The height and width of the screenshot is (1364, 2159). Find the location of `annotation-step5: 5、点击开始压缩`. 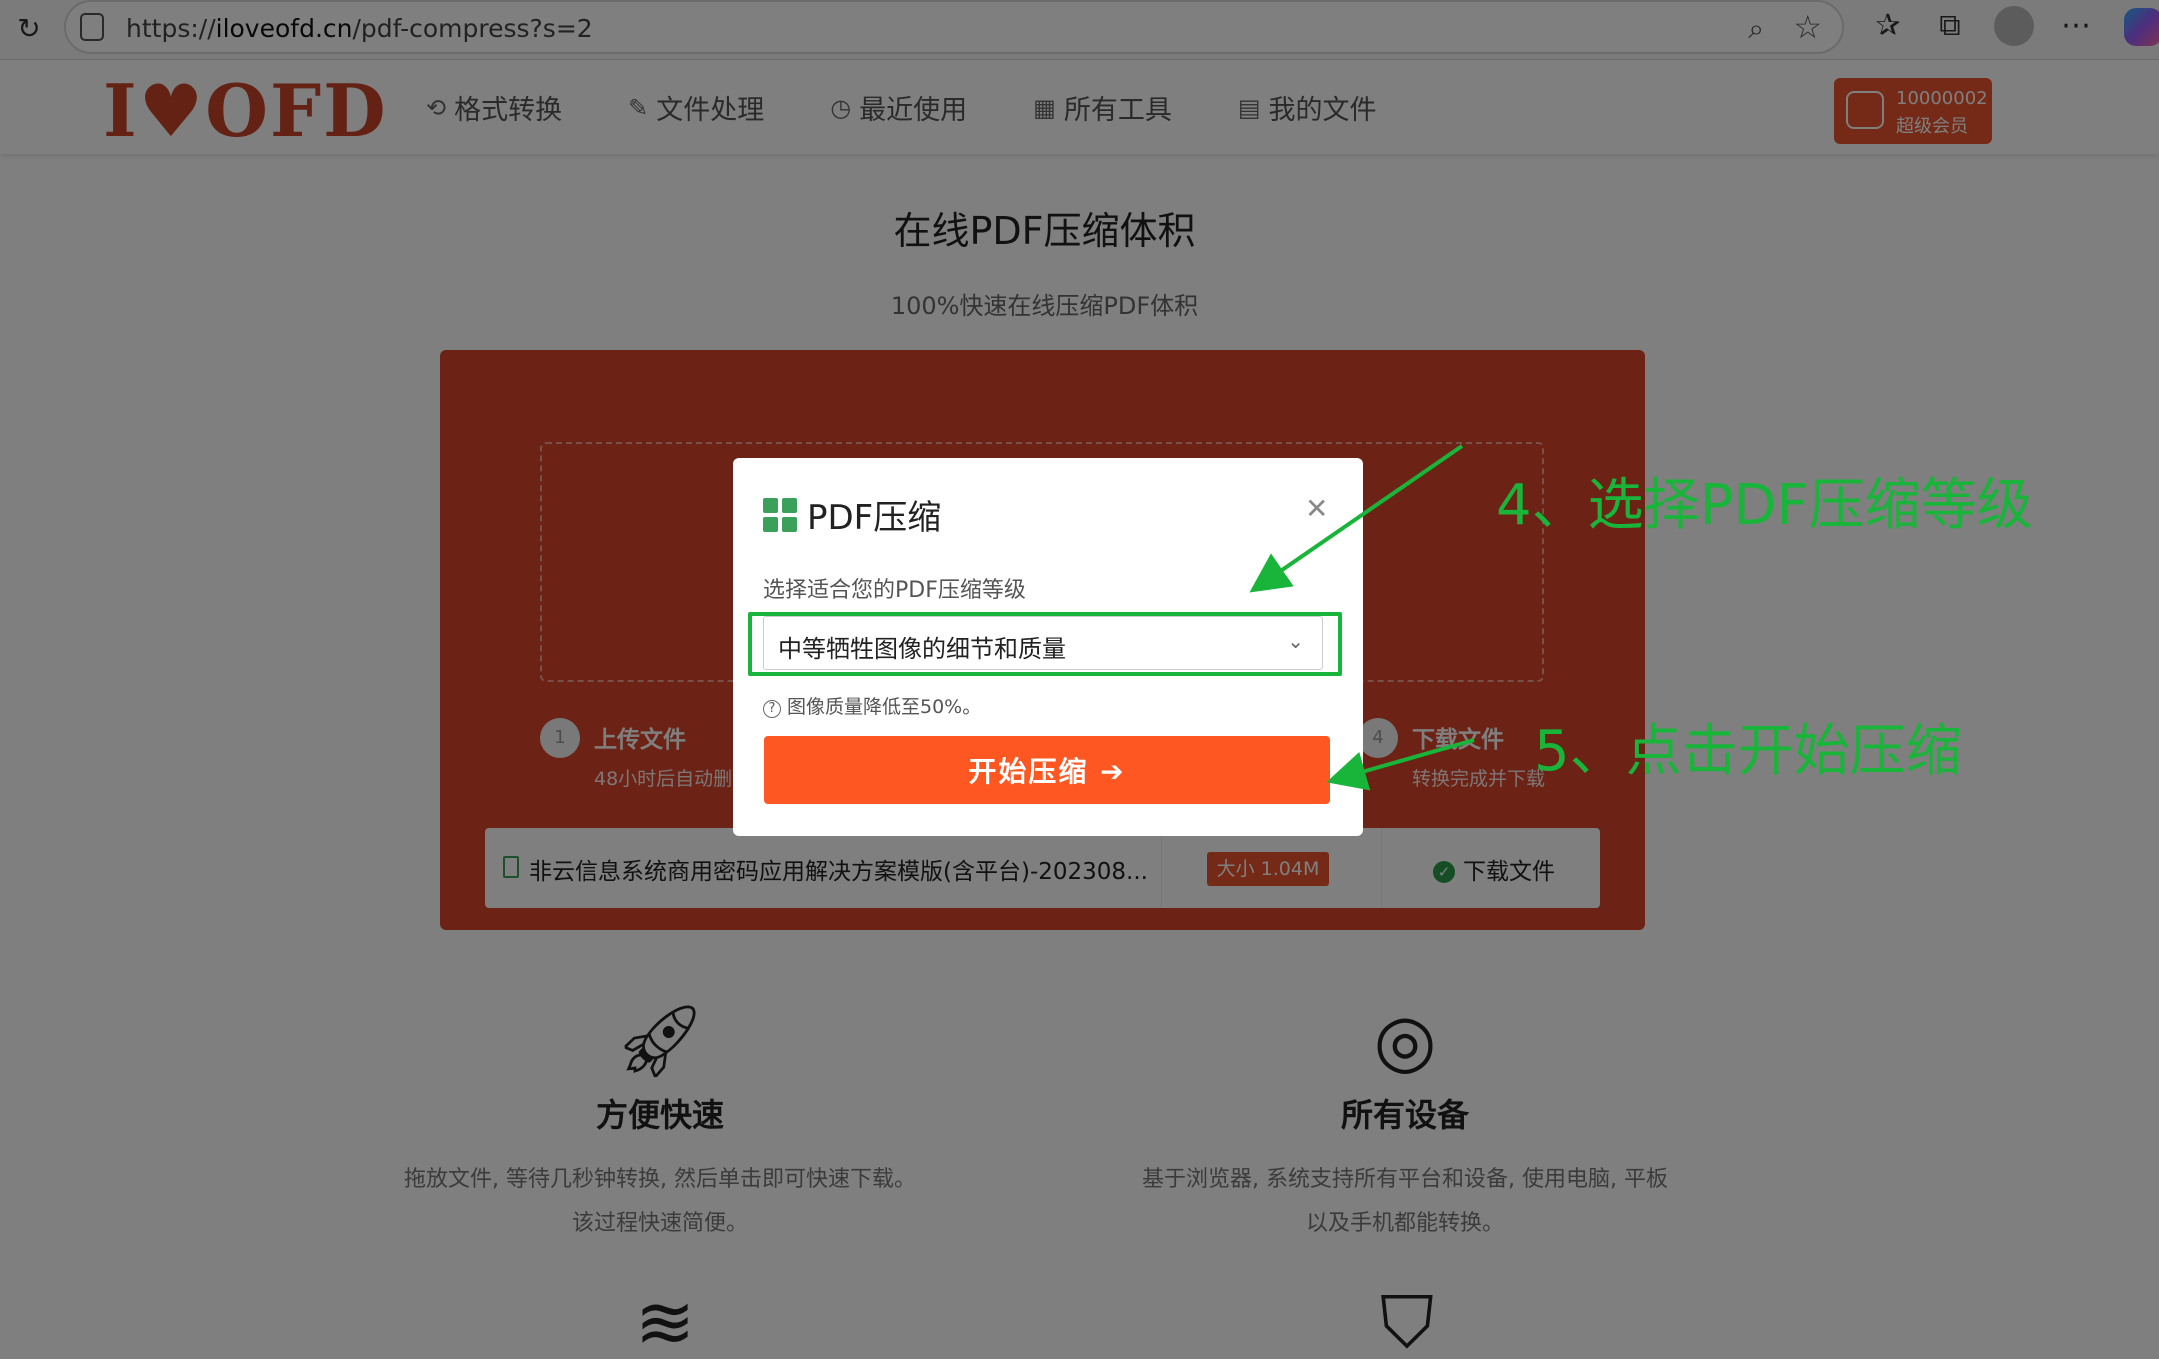

annotation-step5: 5、点击开始压缩 is located at coordinates (1748, 751).